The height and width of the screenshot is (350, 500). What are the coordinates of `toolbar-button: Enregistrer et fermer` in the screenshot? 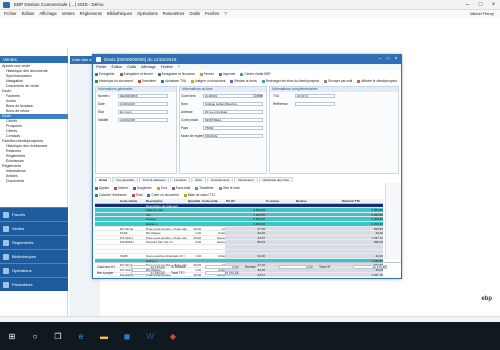 It's located at (136, 74).